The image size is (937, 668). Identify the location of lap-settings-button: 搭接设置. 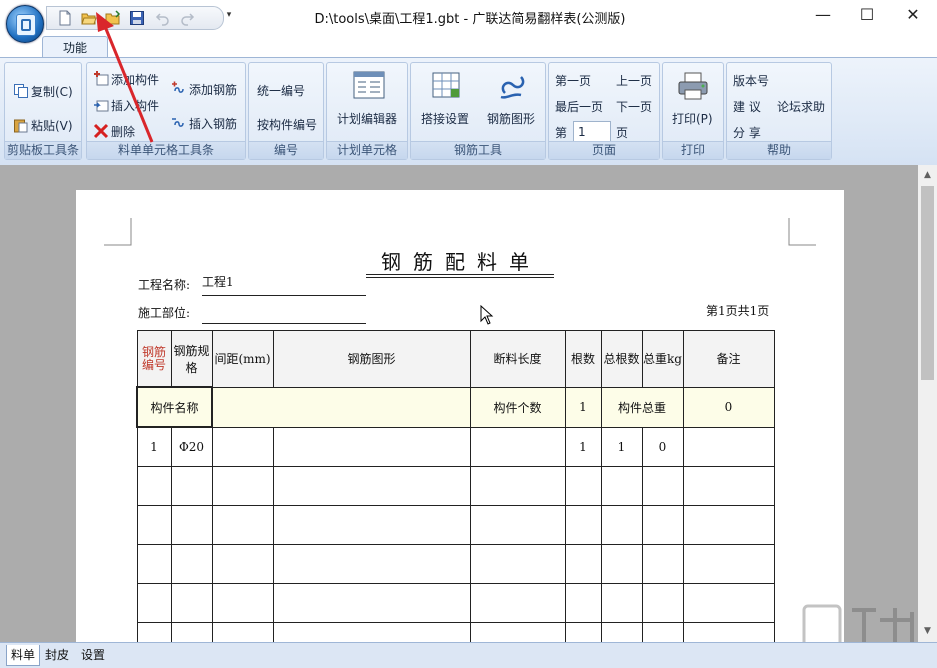
(445, 119).